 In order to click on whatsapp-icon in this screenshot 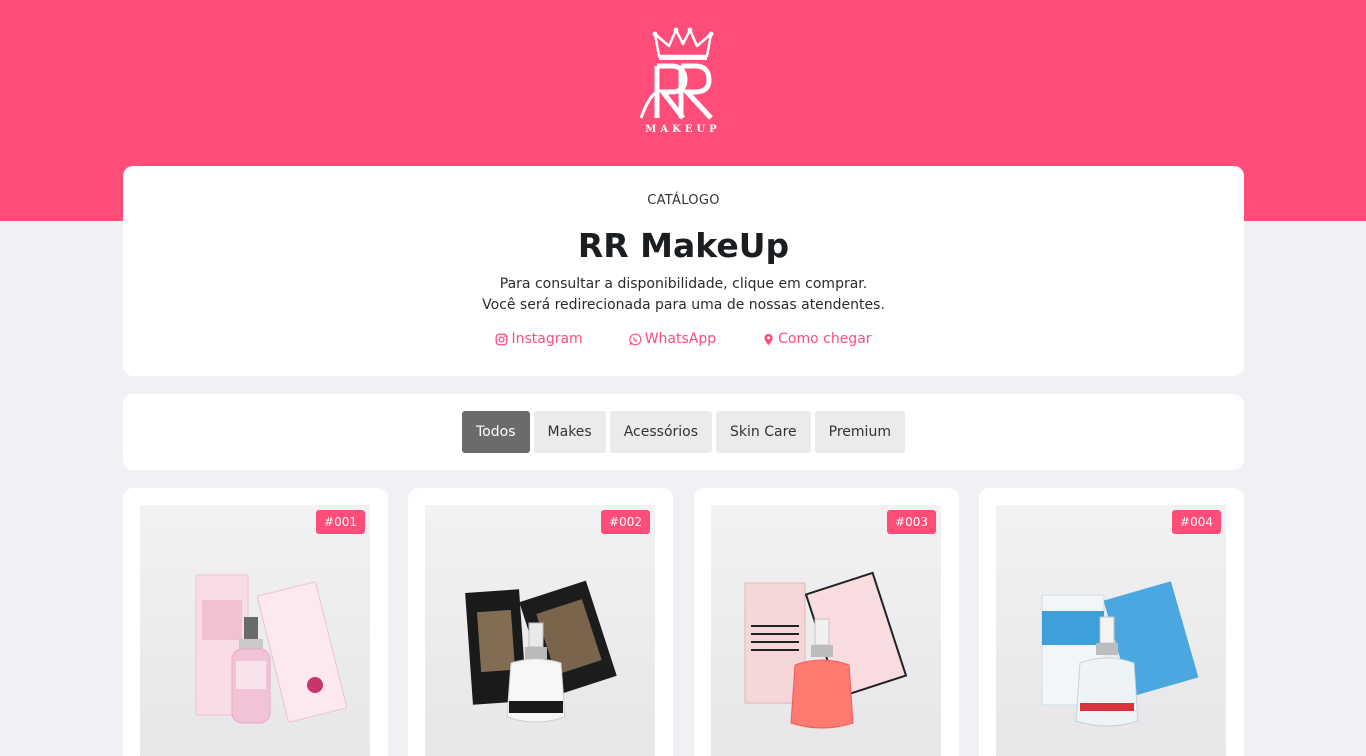, I will do `click(635, 339)`.